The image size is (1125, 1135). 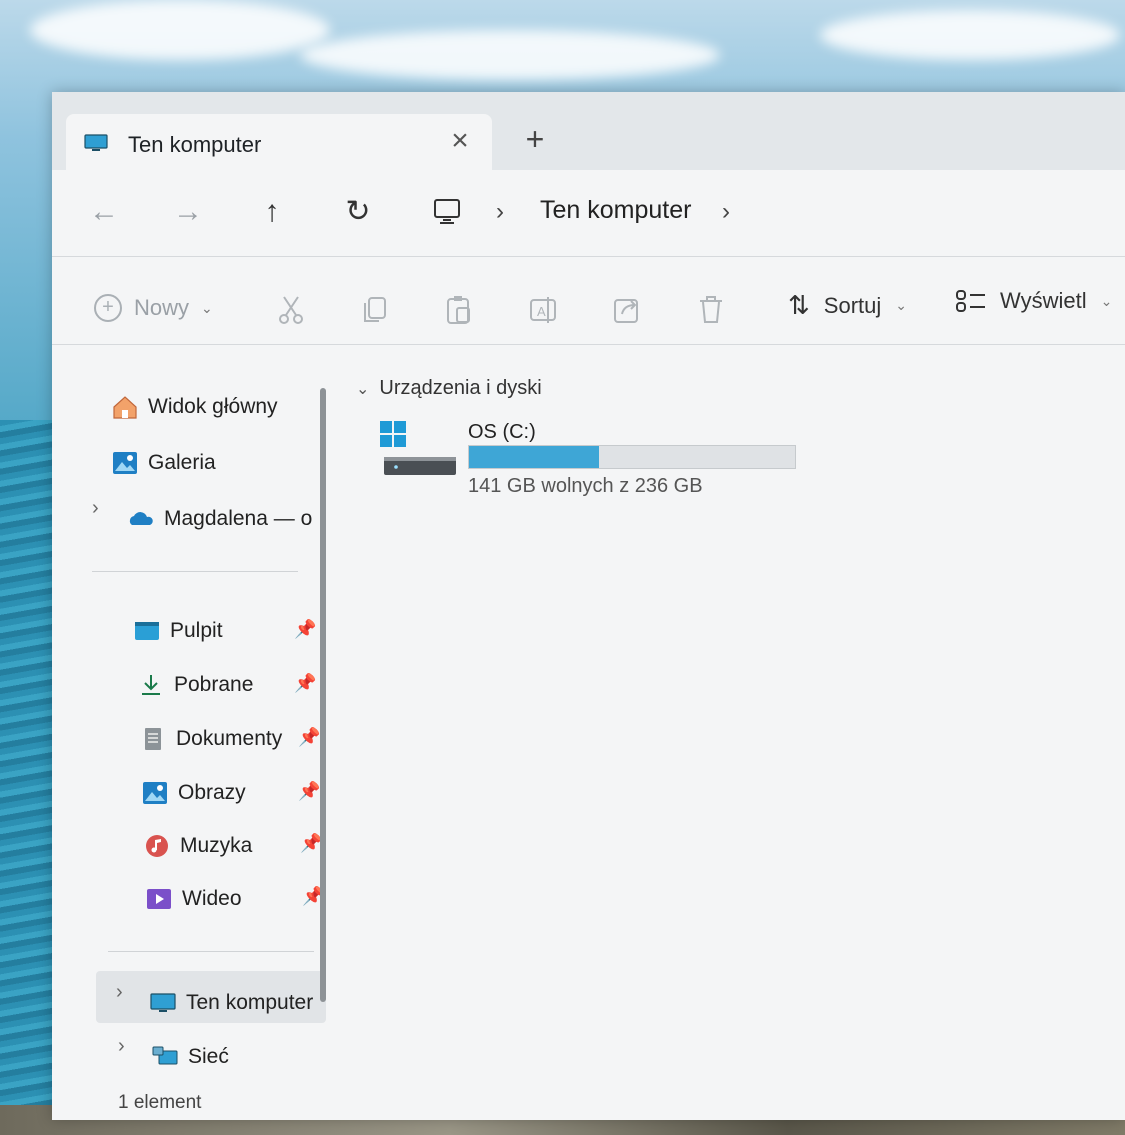 What do you see at coordinates (147, 631) in the screenshot?
I see `desktop-icon` at bounding box center [147, 631].